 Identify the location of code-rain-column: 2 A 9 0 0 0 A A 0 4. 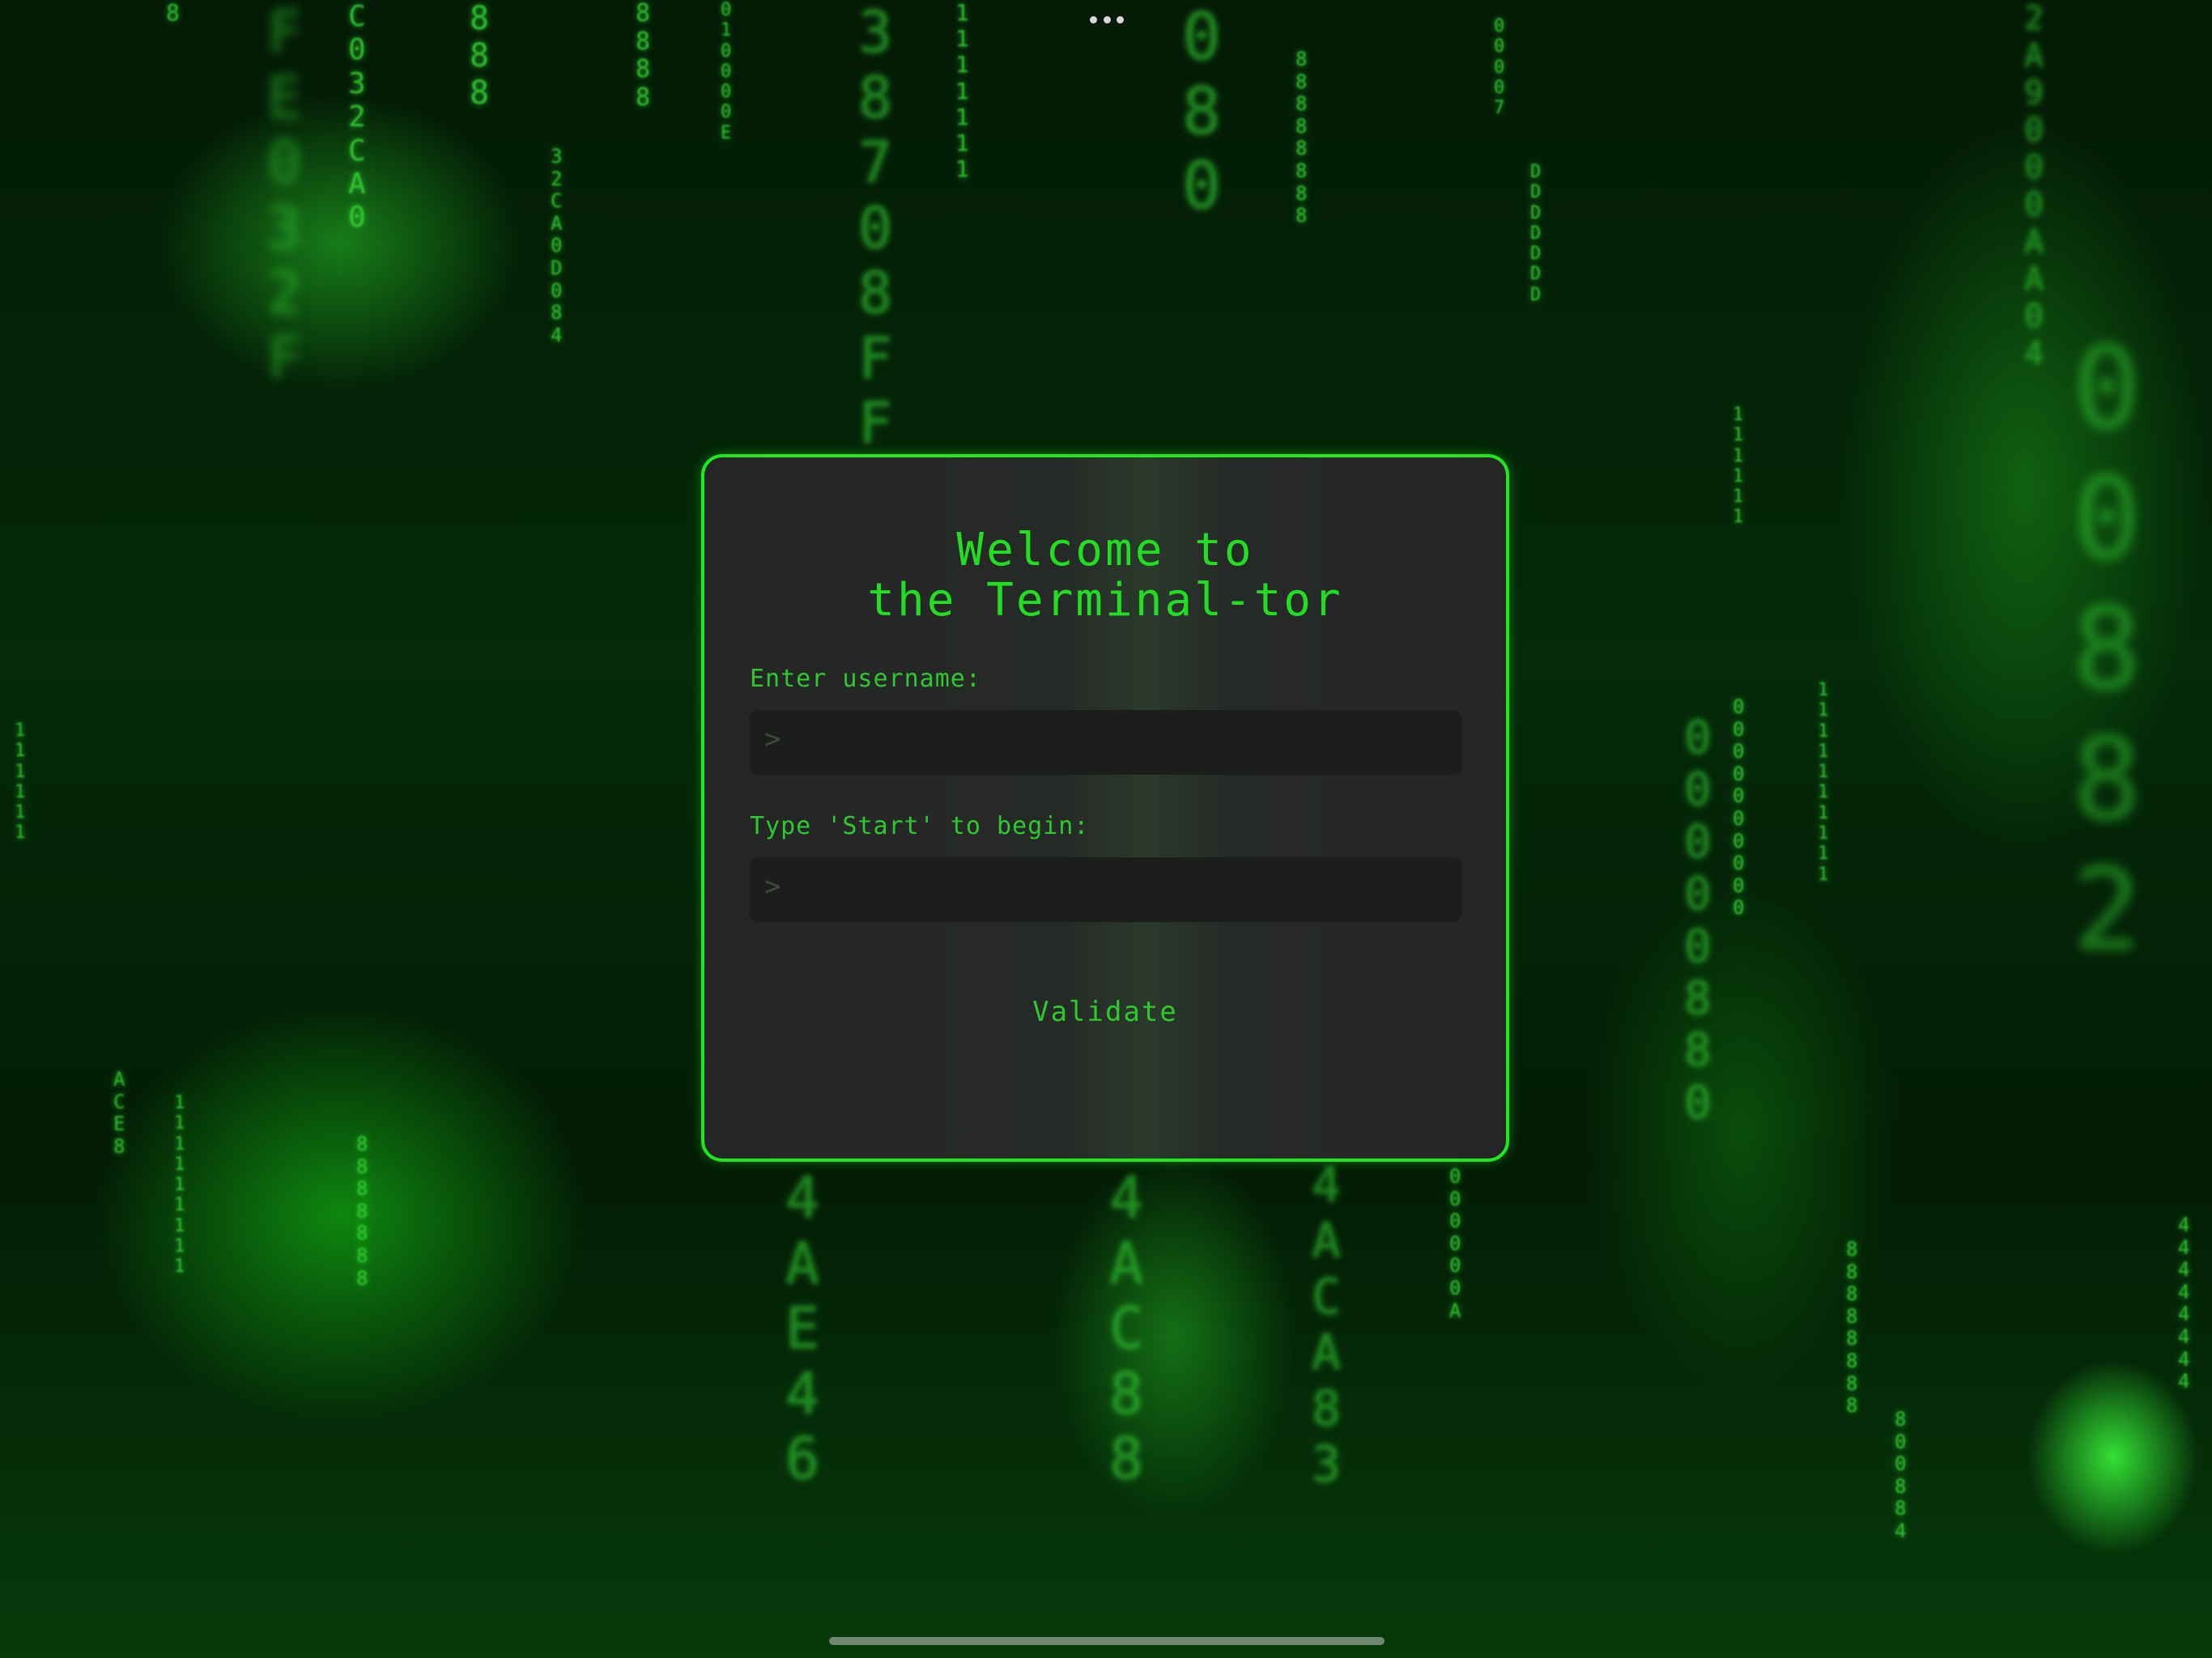
(2034, 186).